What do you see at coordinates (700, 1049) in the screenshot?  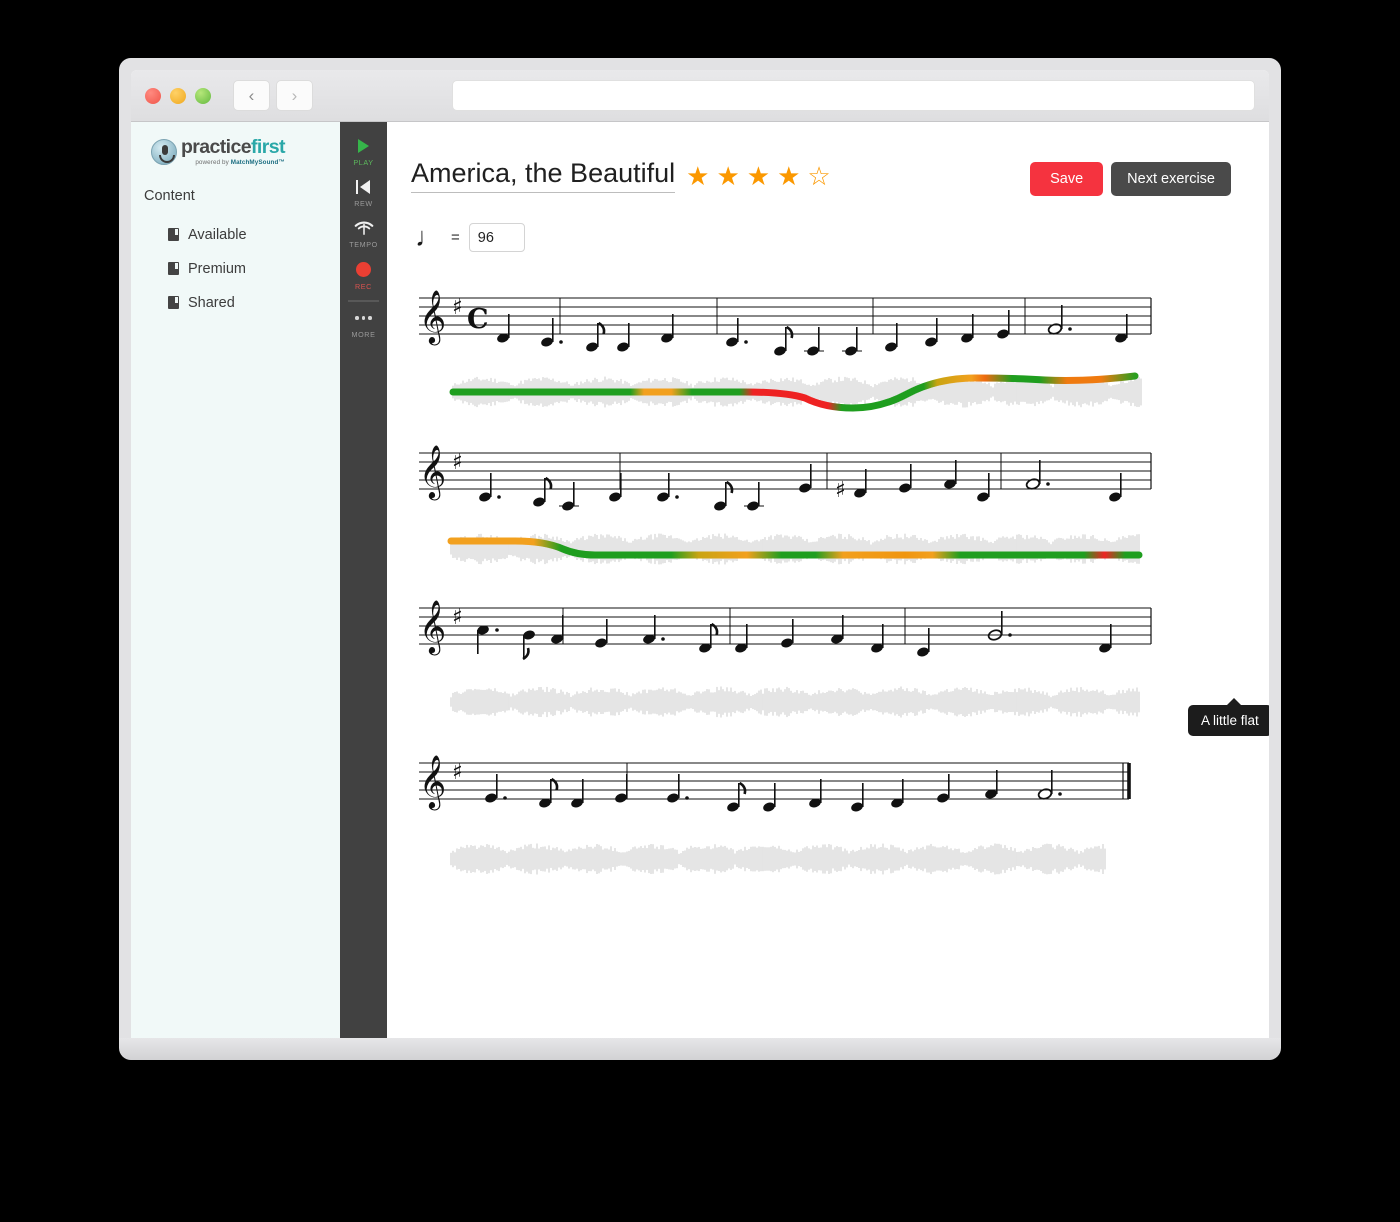 I see `window-bottom-edge` at bounding box center [700, 1049].